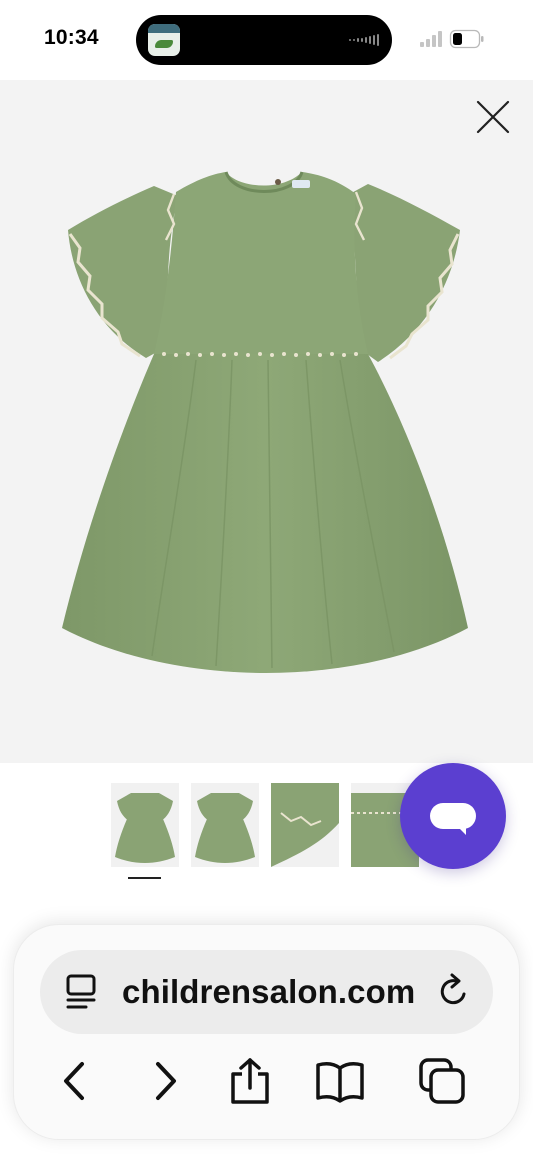 The width and height of the screenshot is (533, 1154). Describe the element at coordinates (144, 878) in the screenshot. I see `selected-thumbnail-indicator` at that location.